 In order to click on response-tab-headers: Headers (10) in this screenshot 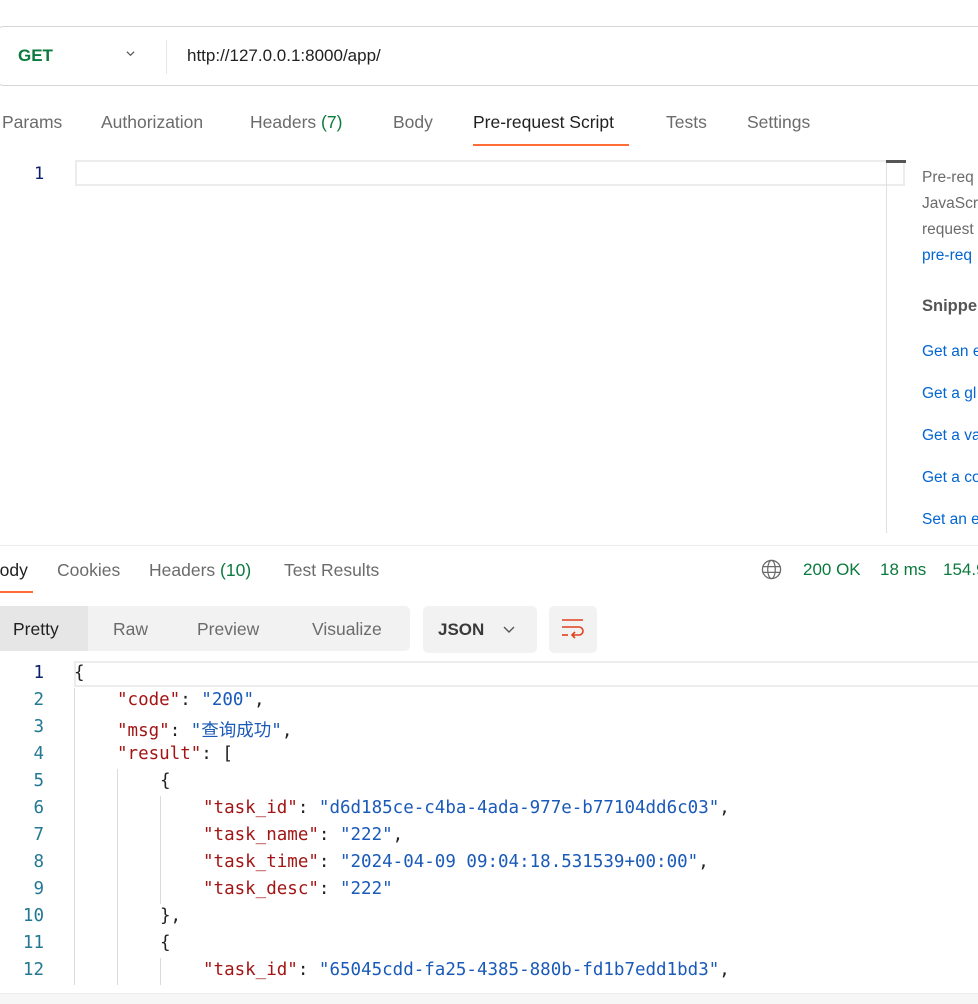, I will do `click(200, 570)`.